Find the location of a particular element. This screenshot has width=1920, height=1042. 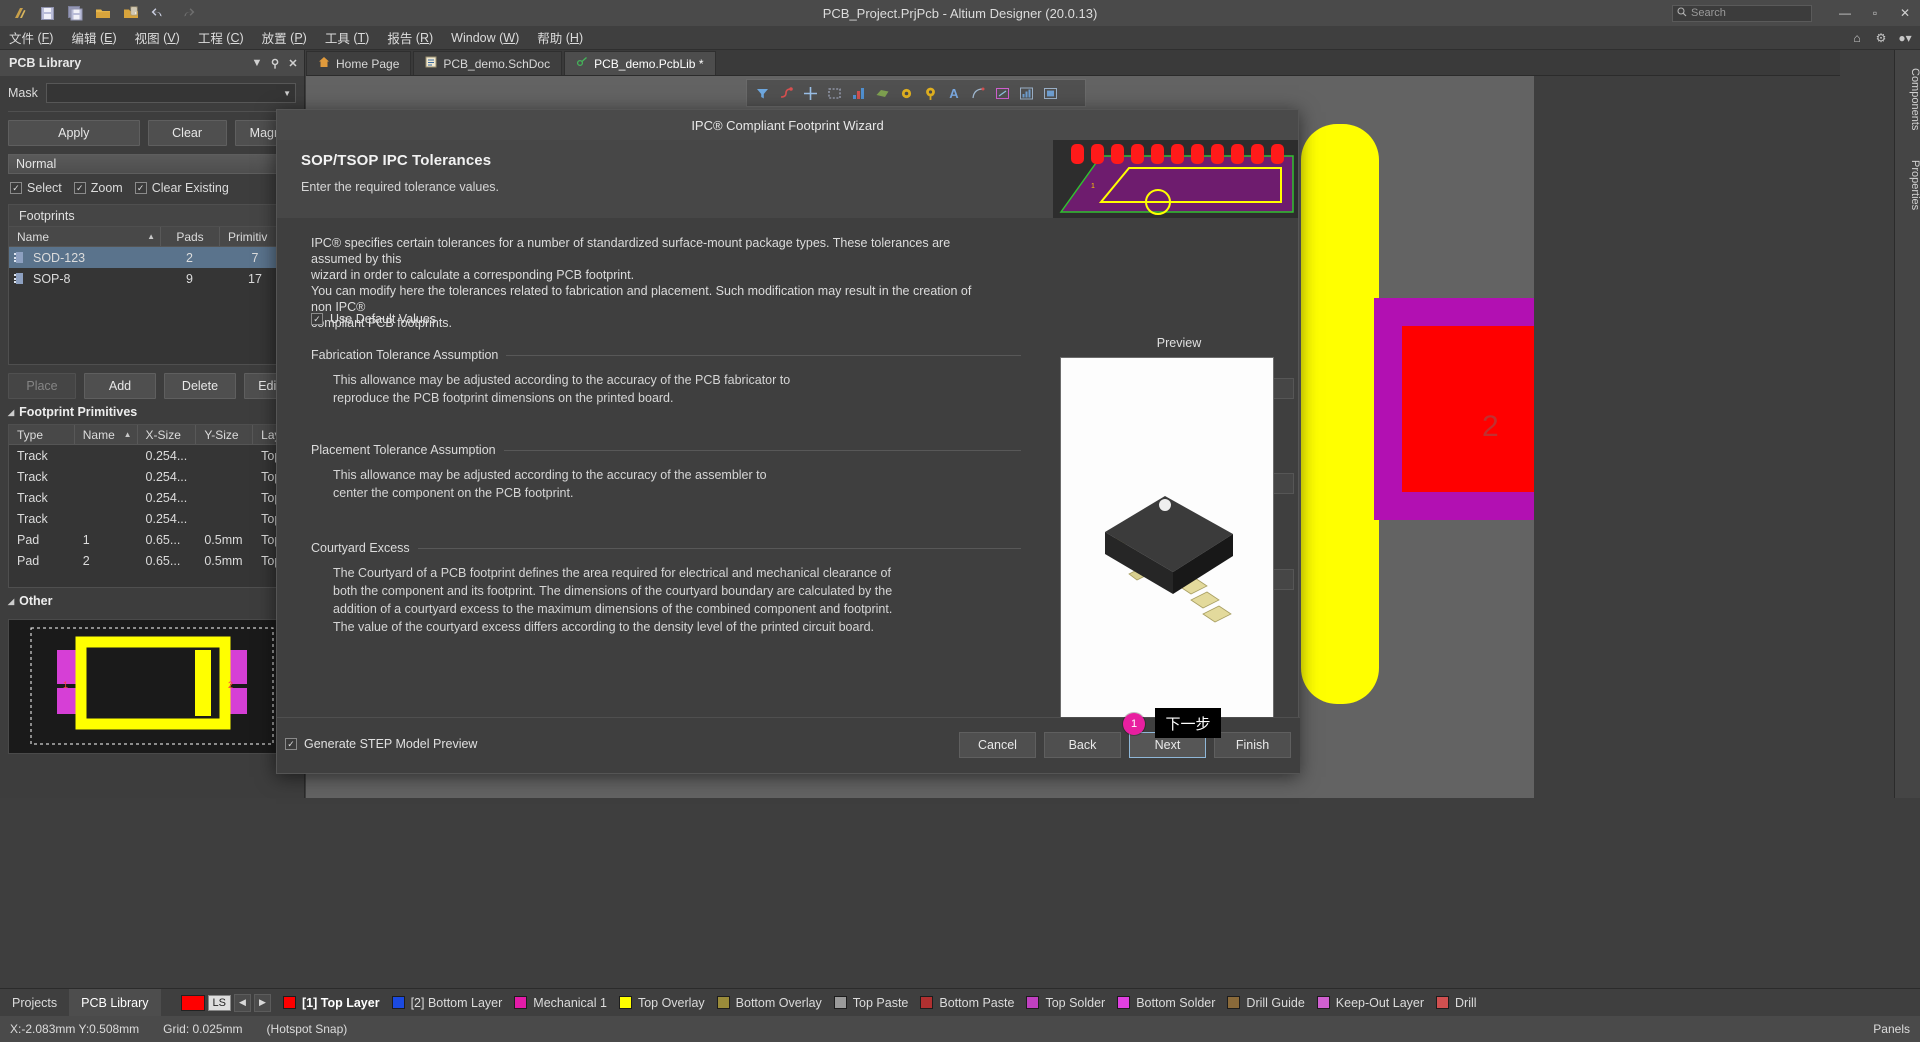

search-input: Search is located at coordinates (1742, 13).